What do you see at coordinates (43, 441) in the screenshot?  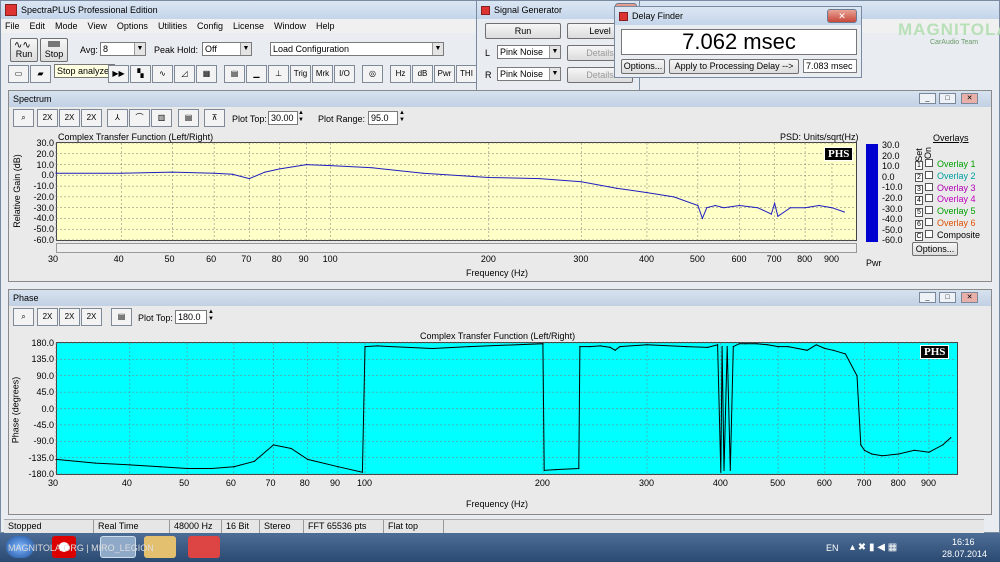 I see `phase-y-tick: -90.0` at bounding box center [43, 441].